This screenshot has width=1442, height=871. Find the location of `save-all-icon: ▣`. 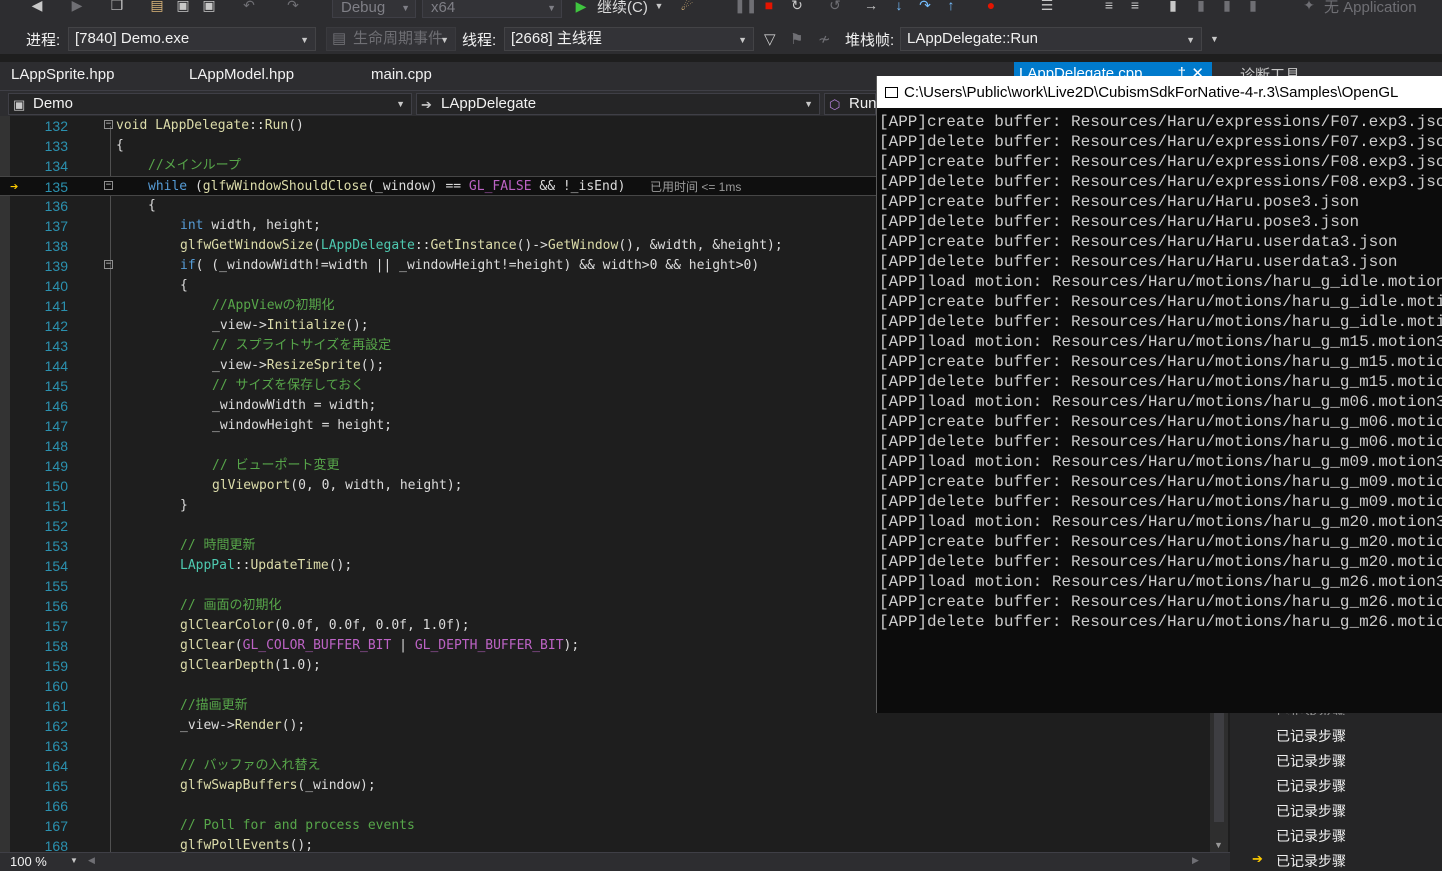

save-all-icon: ▣ is located at coordinates (209, 7).